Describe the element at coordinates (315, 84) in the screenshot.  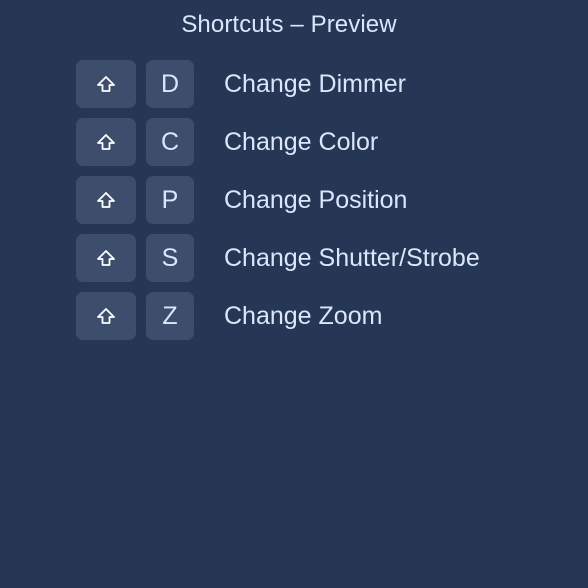
I see `shortcut-label: Change Dimmer` at that location.